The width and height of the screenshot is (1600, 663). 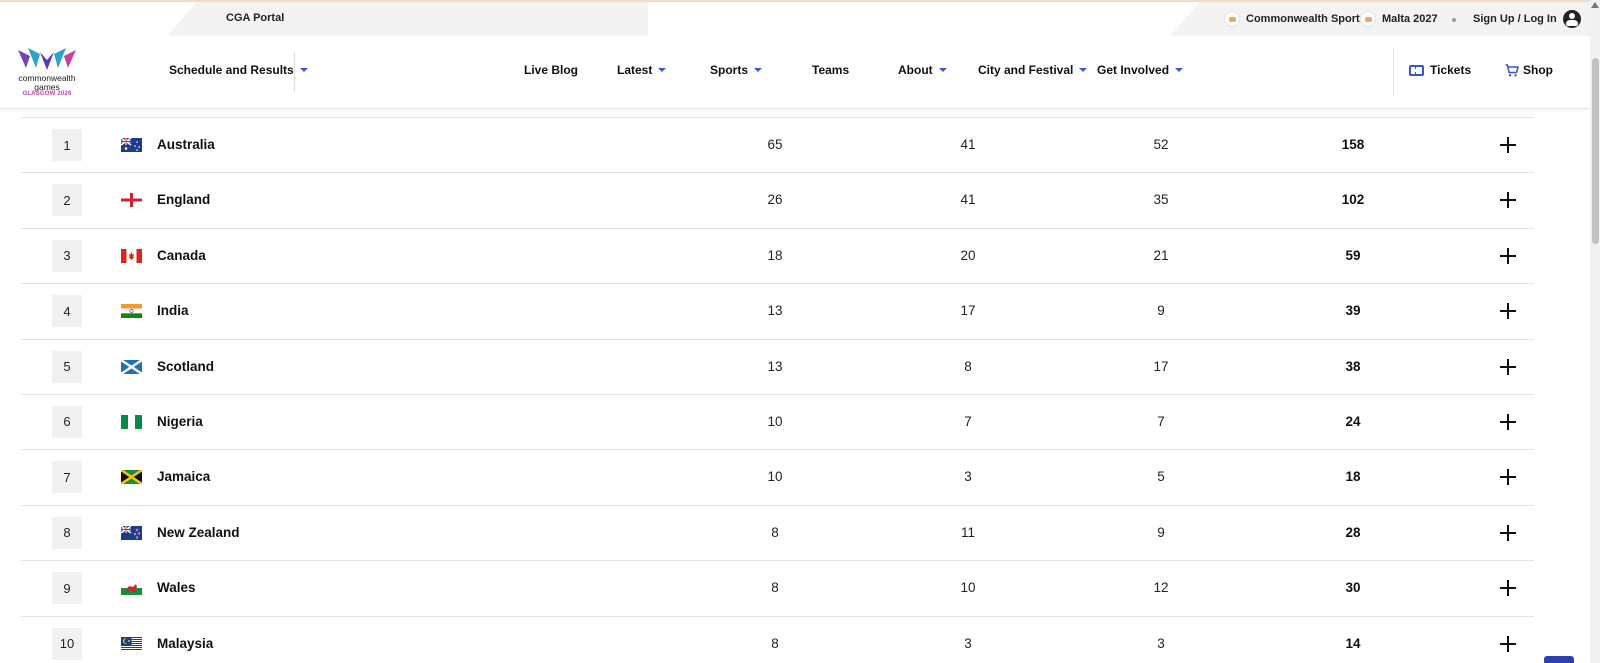 I want to click on table-row: 6 Nigeria 10 7 7 24, so click(x=777, y=421).